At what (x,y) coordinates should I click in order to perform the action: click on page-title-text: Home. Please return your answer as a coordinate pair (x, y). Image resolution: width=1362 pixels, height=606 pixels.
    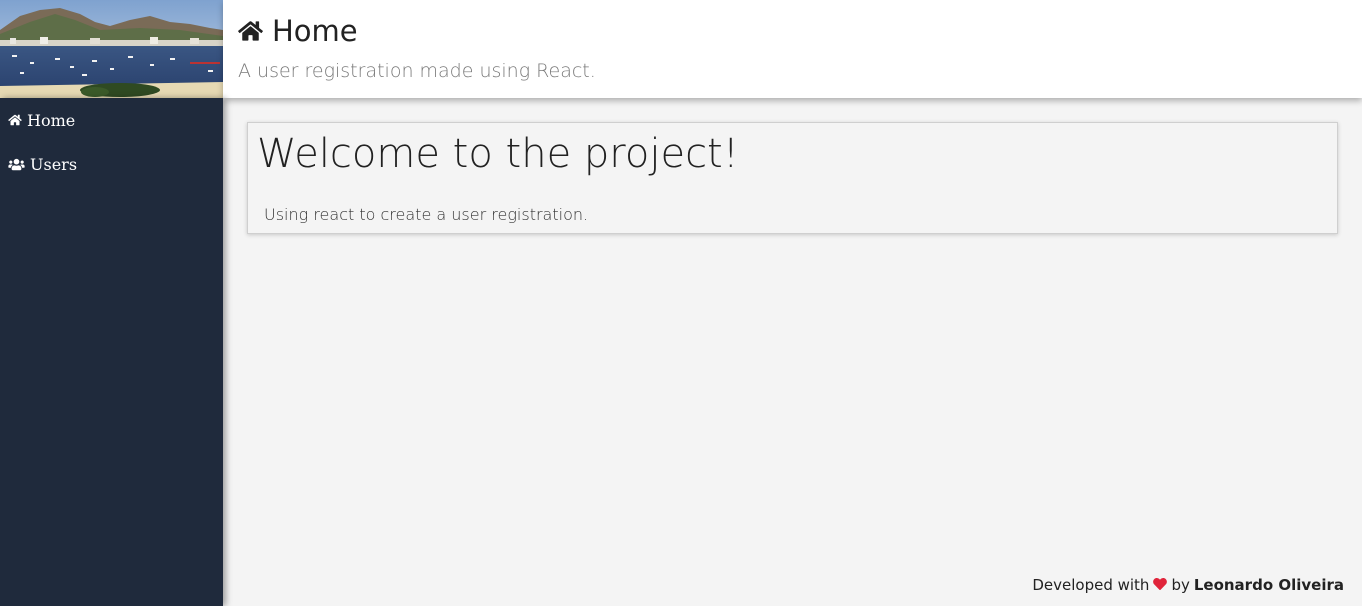
    Looking at the image, I should click on (315, 31).